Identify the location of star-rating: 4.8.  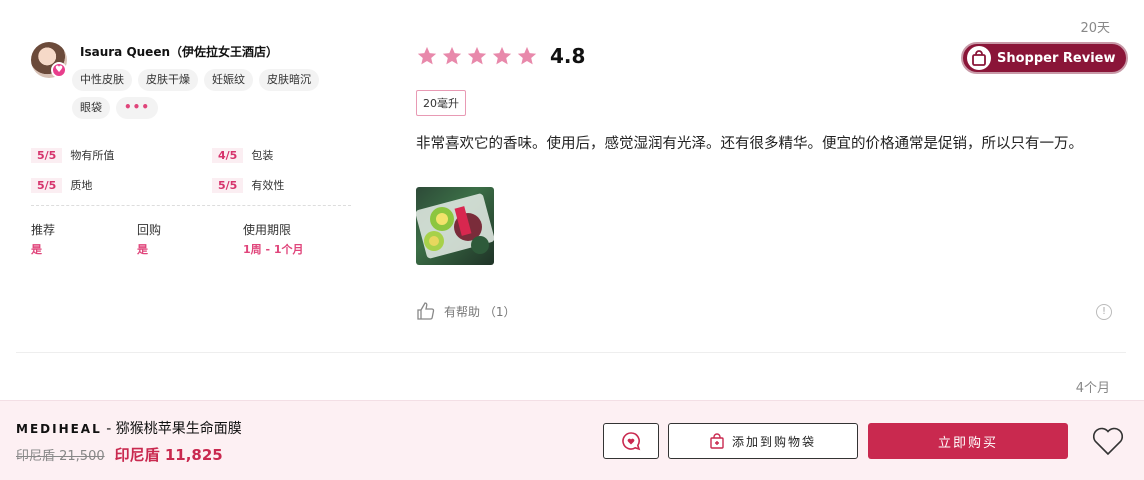
(500, 56).